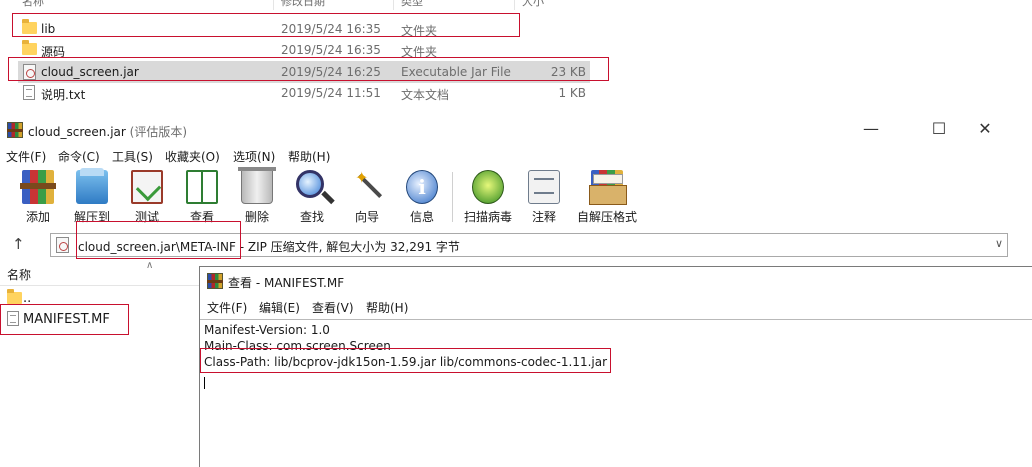 Image resolution: width=1032 pixels, height=467 pixels. Describe the element at coordinates (62, 245) in the screenshot. I see `archive-icon` at that location.